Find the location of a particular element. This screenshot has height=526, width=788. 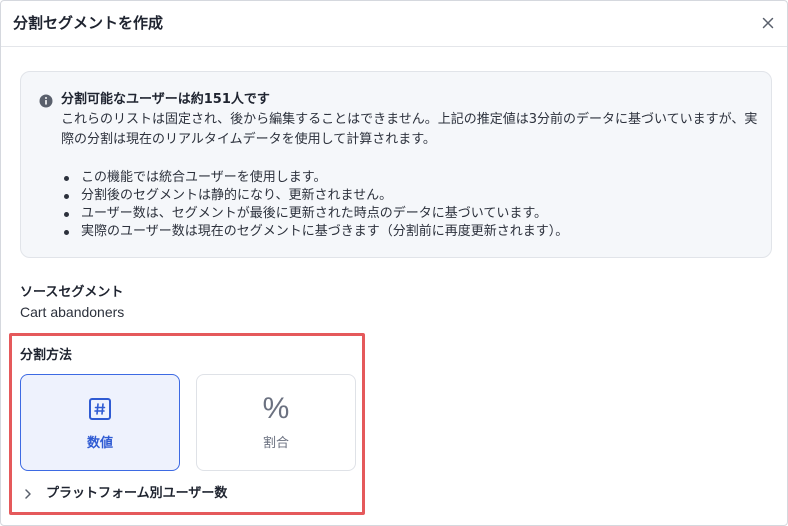

close-button is located at coordinates (768, 23).